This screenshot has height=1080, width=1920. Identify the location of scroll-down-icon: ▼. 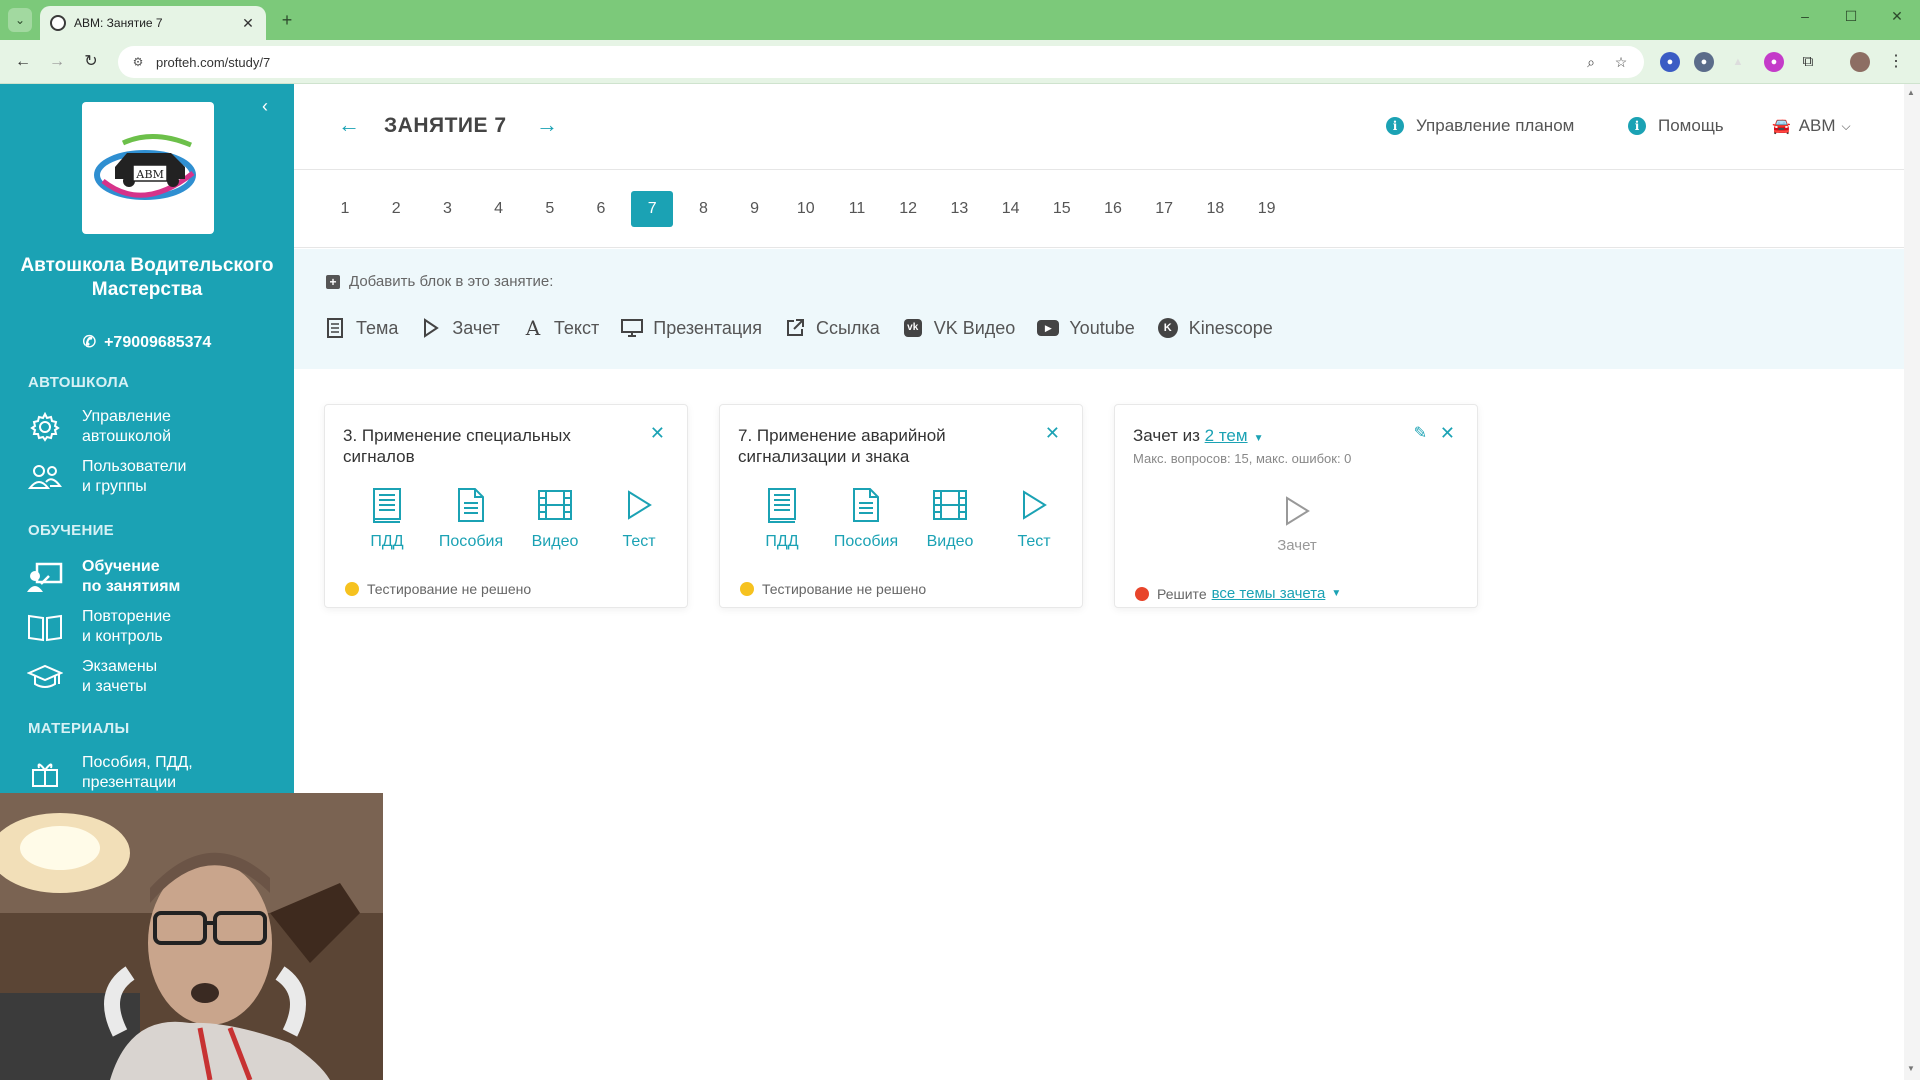
(1911, 1068).